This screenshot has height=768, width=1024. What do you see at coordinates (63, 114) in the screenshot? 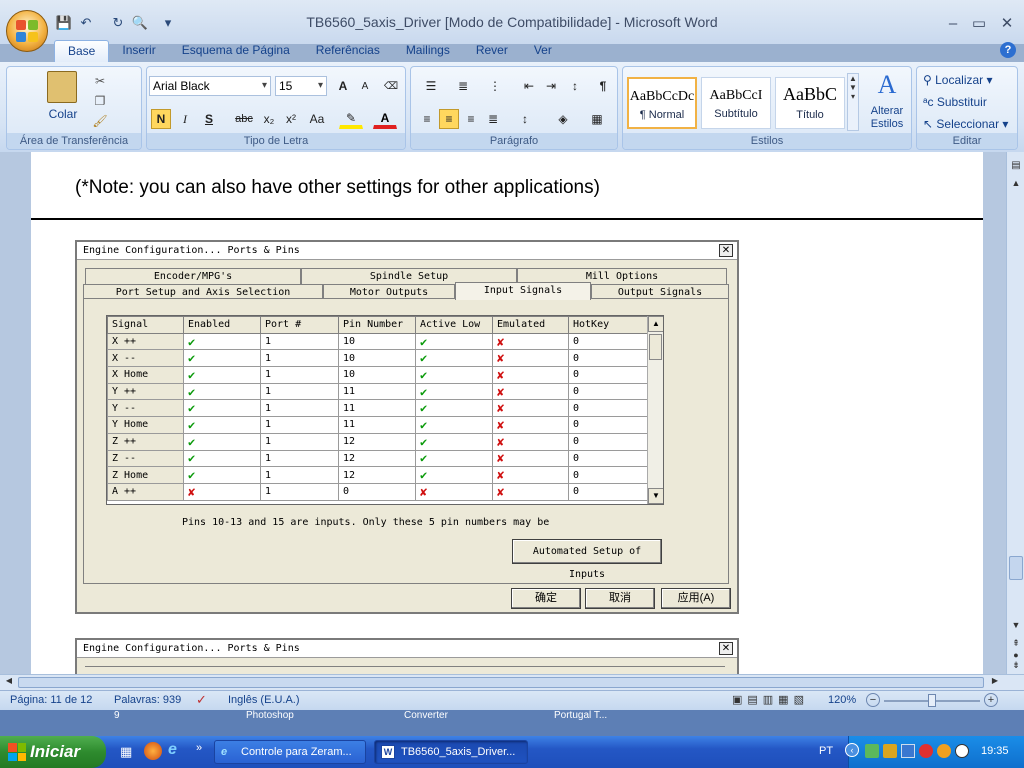
I see `paste-button: Colar` at bounding box center [63, 114].